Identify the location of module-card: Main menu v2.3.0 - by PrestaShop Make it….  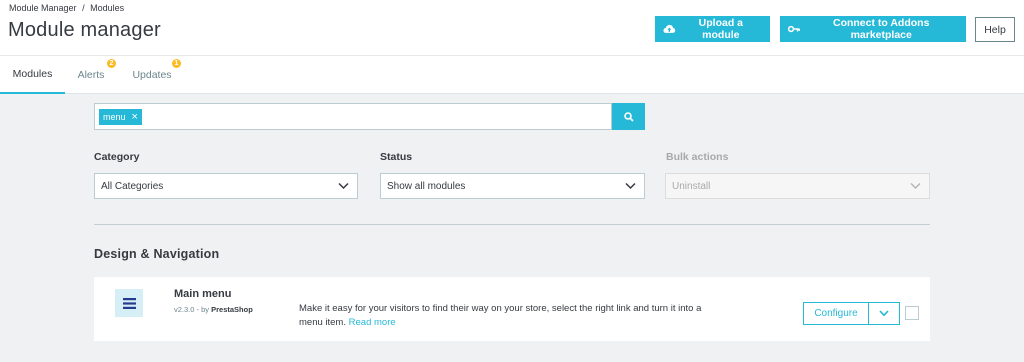
(512, 309).